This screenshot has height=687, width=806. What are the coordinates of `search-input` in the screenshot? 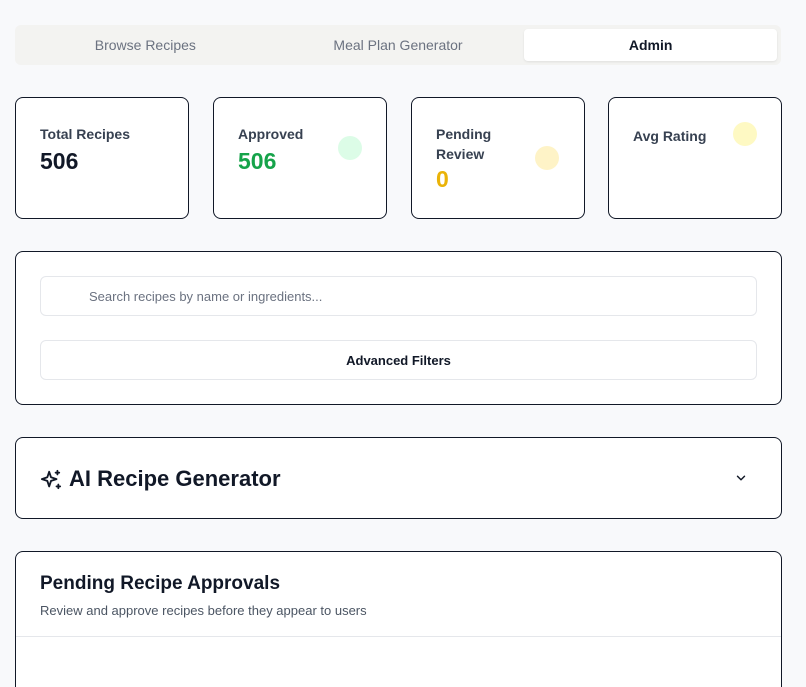 It's located at (398, 296).